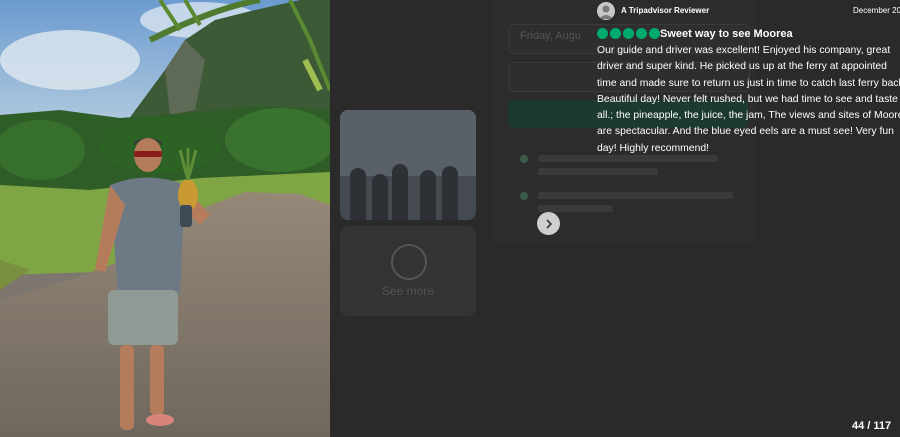 Image resolution: width=900 pixels, height=437 pixels. What do you see at coordinates (635, 195) in the screenshot?
I see `reserve-text` at bounding box center [635, 195].